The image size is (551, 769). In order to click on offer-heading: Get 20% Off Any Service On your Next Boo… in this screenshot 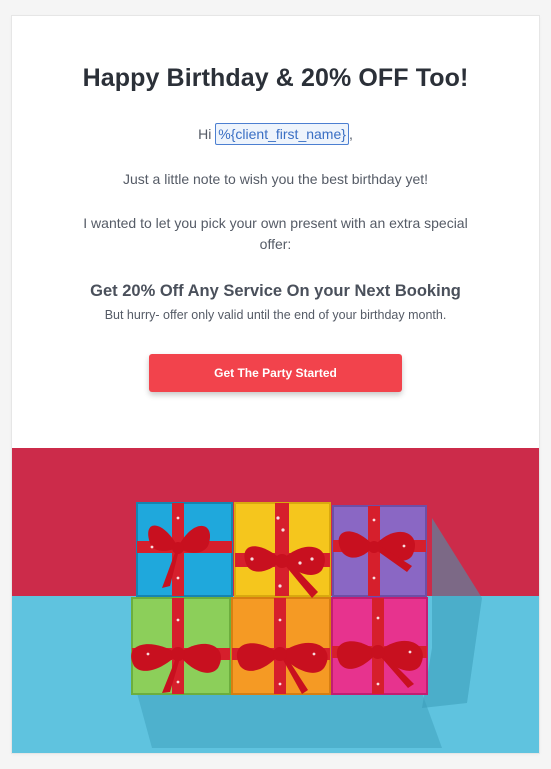, I will do `click(275, 291)`.